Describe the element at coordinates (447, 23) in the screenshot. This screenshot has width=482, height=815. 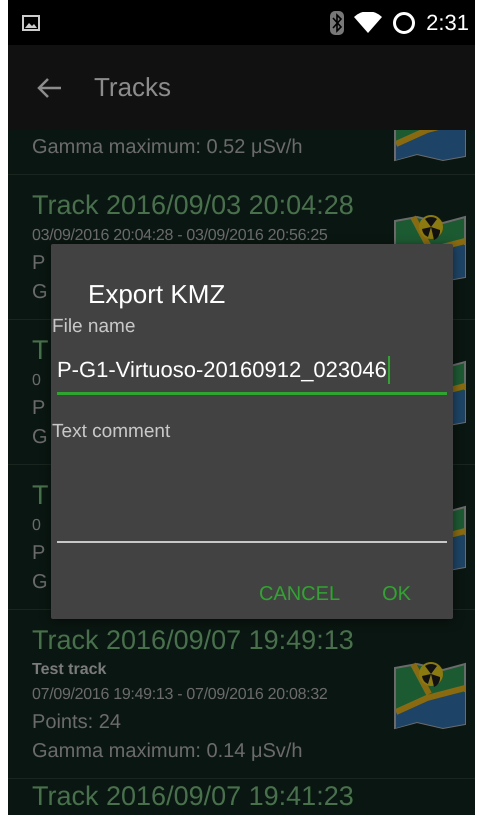
I see `clock-time: 2:31` at that location.